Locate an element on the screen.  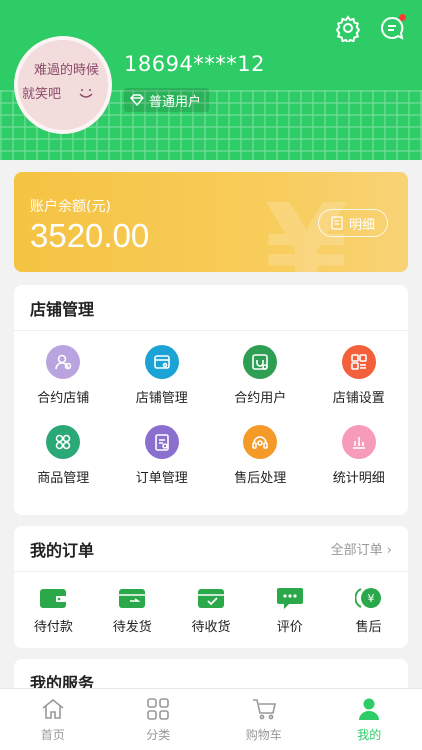
store-item-label: 统计明细 is located at coordinates (358, 478).